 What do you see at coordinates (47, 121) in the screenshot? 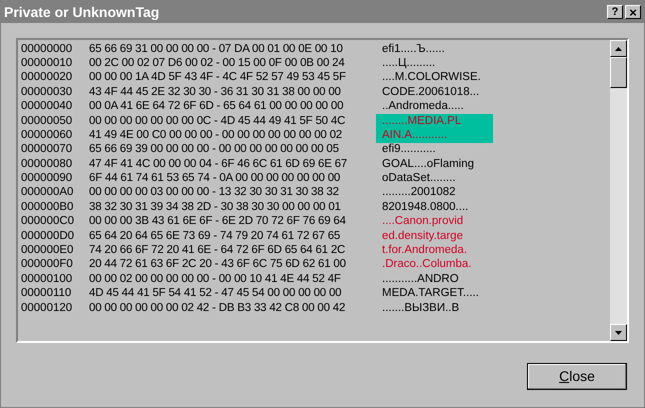
I see `offset-cell-text: 00000050` at bounding box center [47, 121].